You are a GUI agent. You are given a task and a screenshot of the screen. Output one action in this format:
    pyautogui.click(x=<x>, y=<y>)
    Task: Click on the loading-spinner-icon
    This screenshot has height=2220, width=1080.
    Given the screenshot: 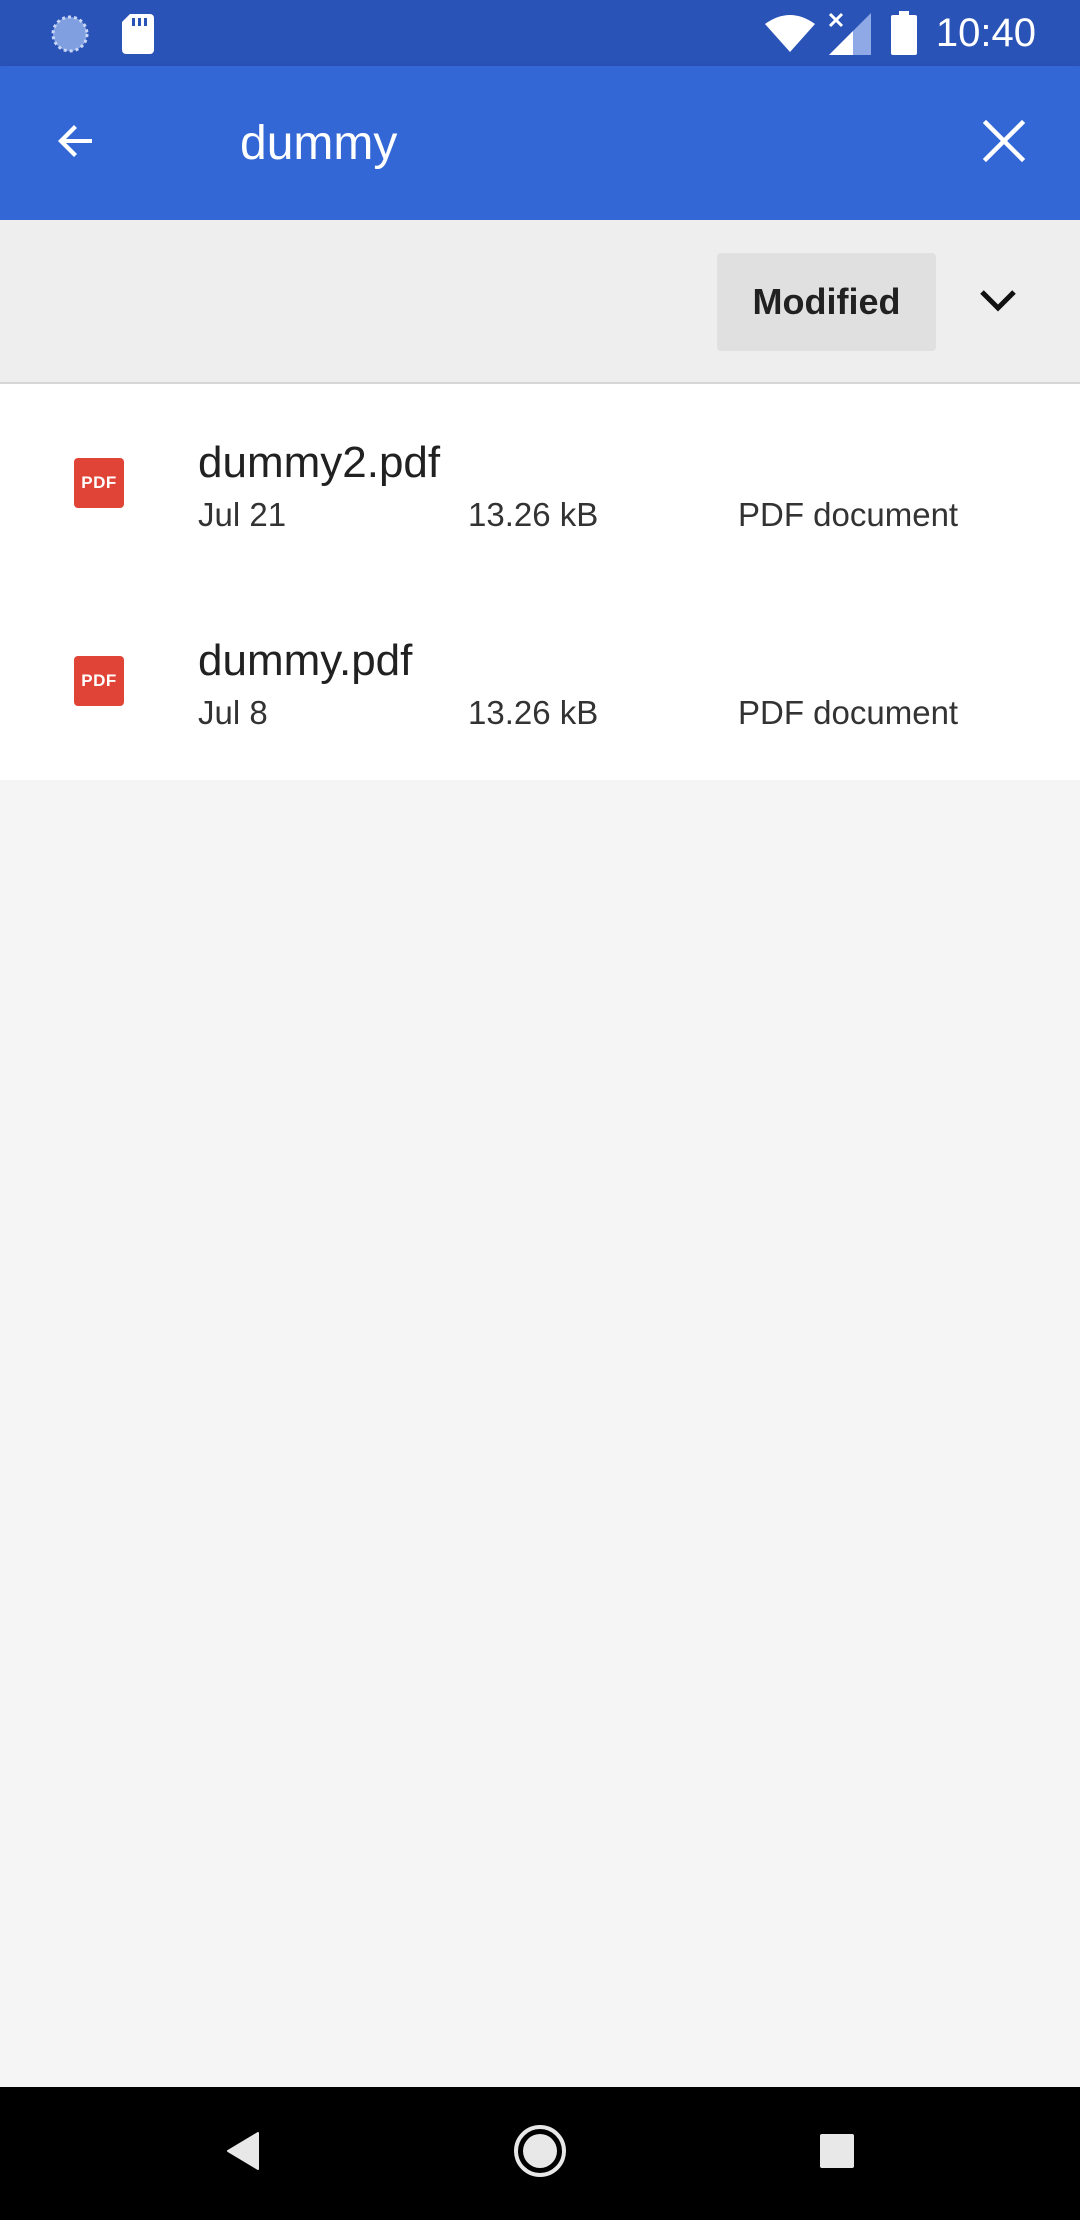 What is the action you would take?
    pyautogui.click(x=70, y=34)
    